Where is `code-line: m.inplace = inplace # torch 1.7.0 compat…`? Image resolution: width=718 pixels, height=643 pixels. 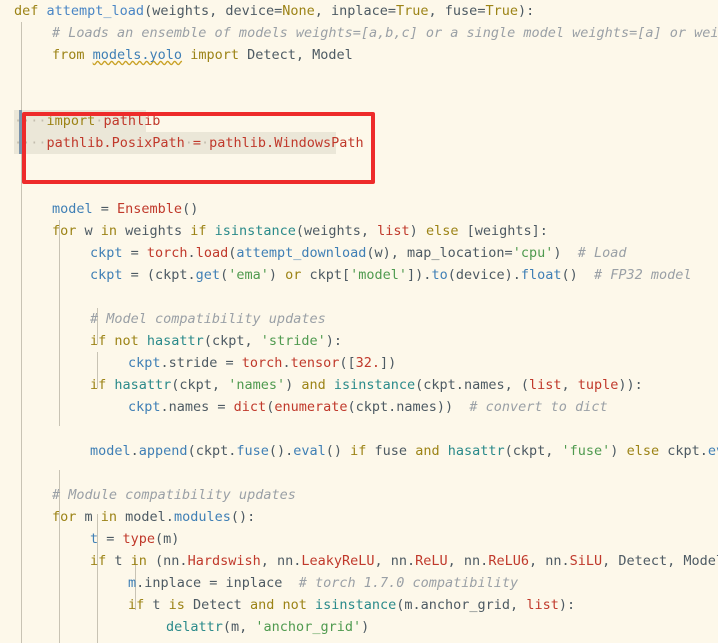 code-line: m.inplace = inplace # torch 1.7.0 compat… is located at coordinates (359, 583).